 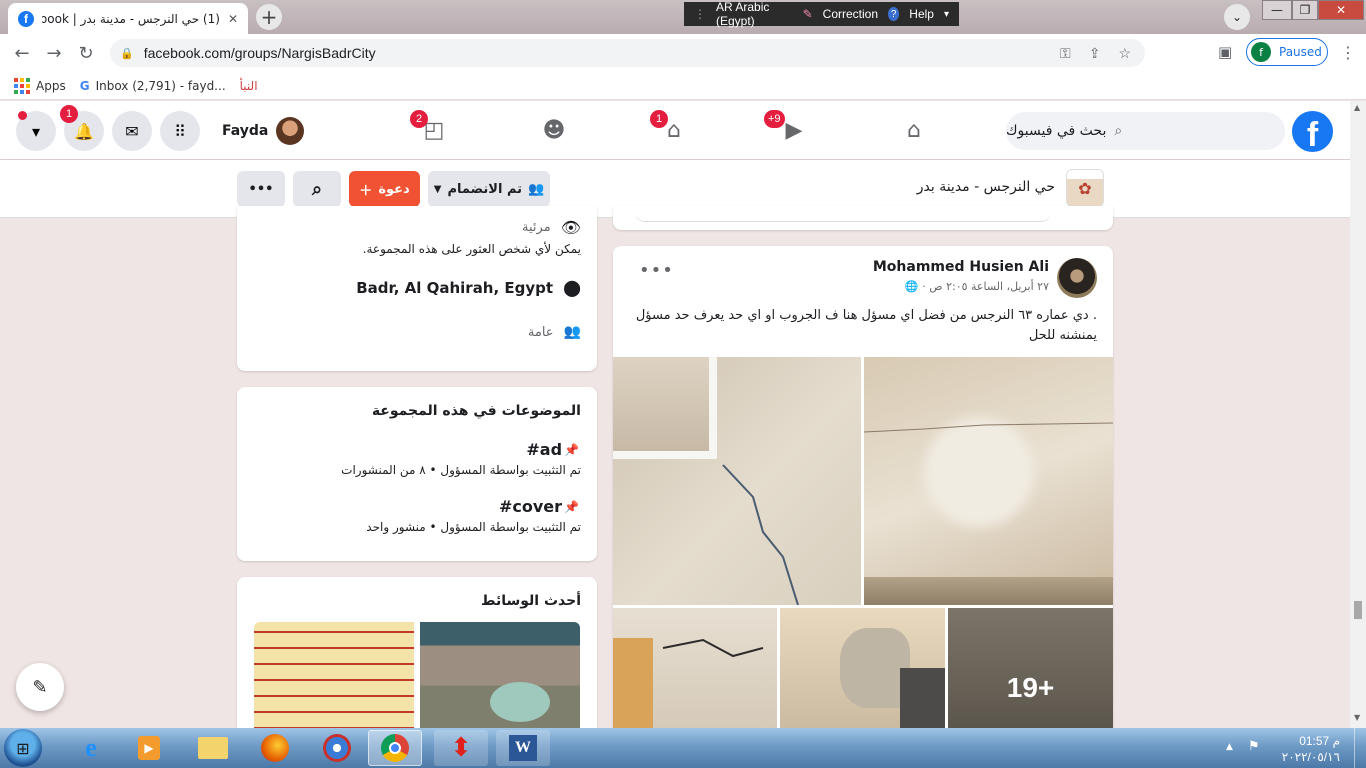 What do you see at coordinates (36, 131) in the screenshot?
I see `account-menu-button: ▾` at bounding box center [36, 131].